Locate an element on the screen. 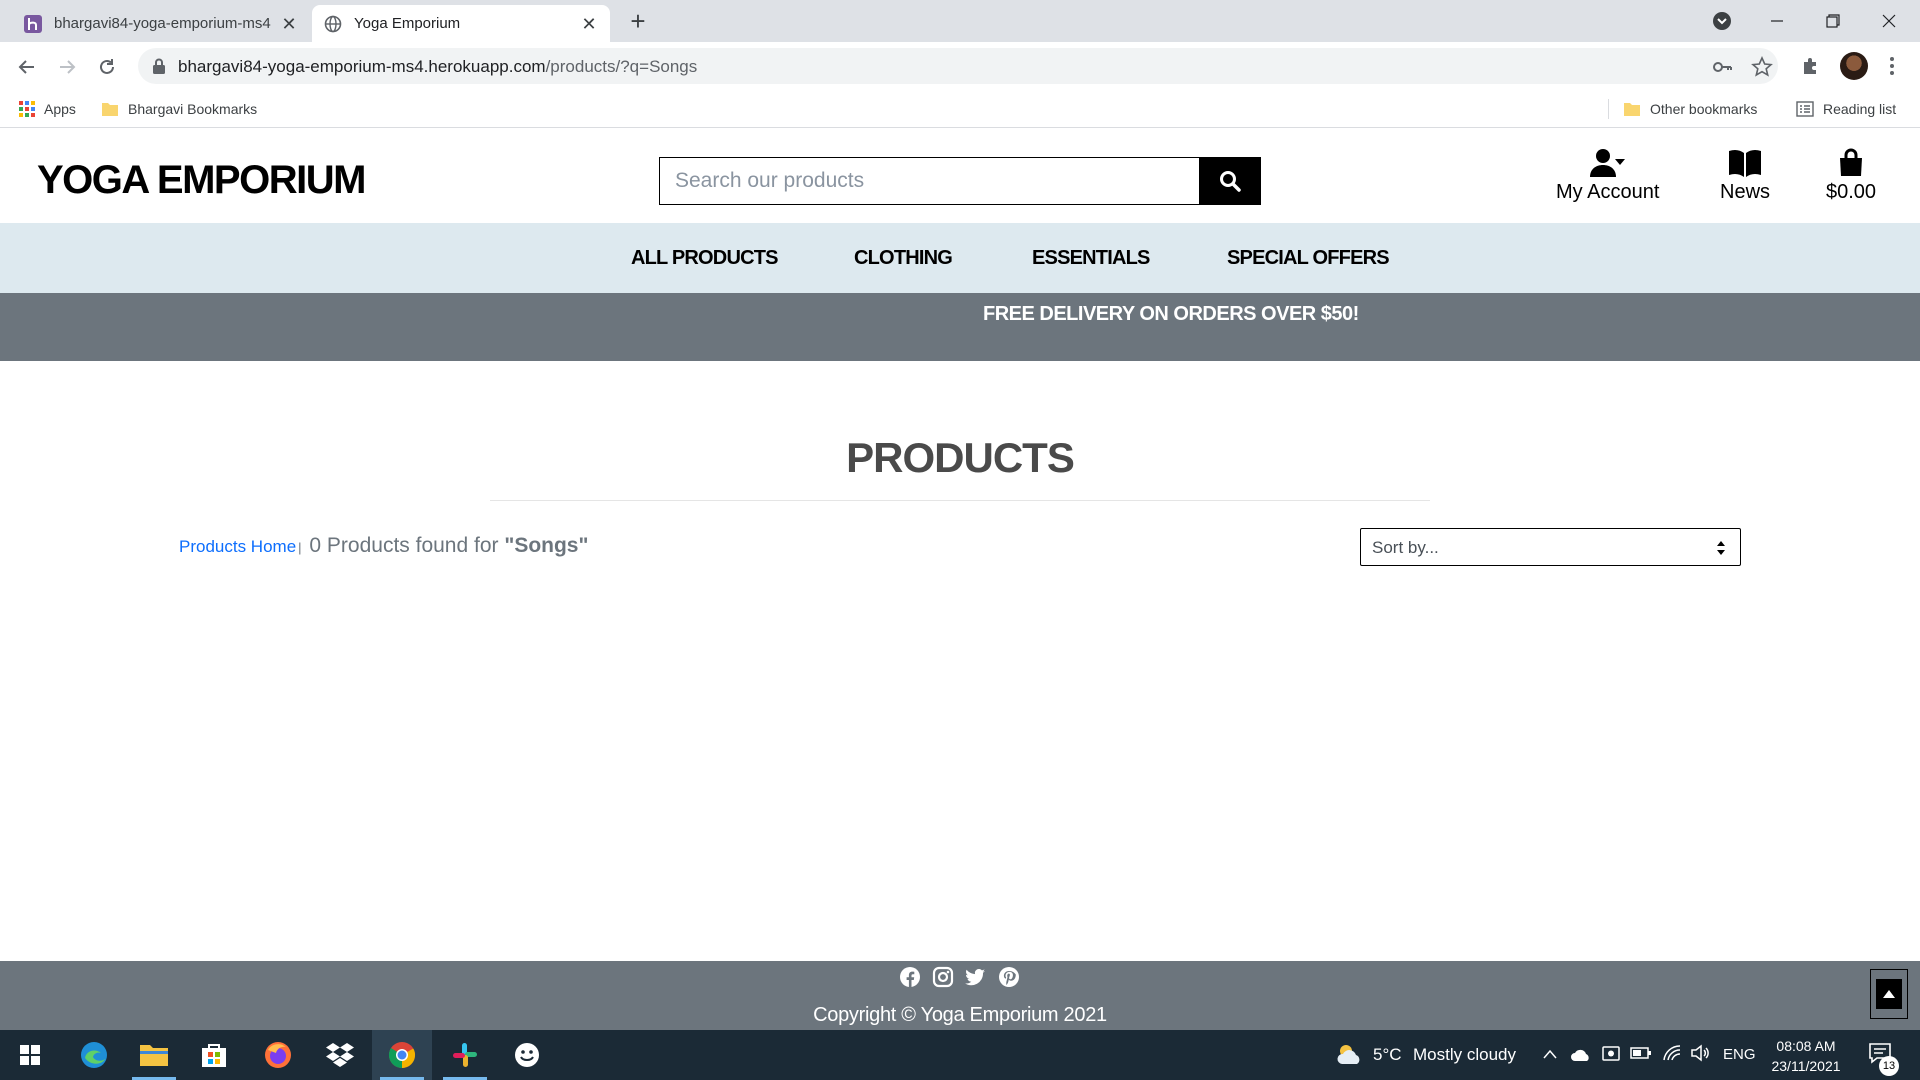  weather-temperature: 5°C is located at coordinates (1387, 1054).